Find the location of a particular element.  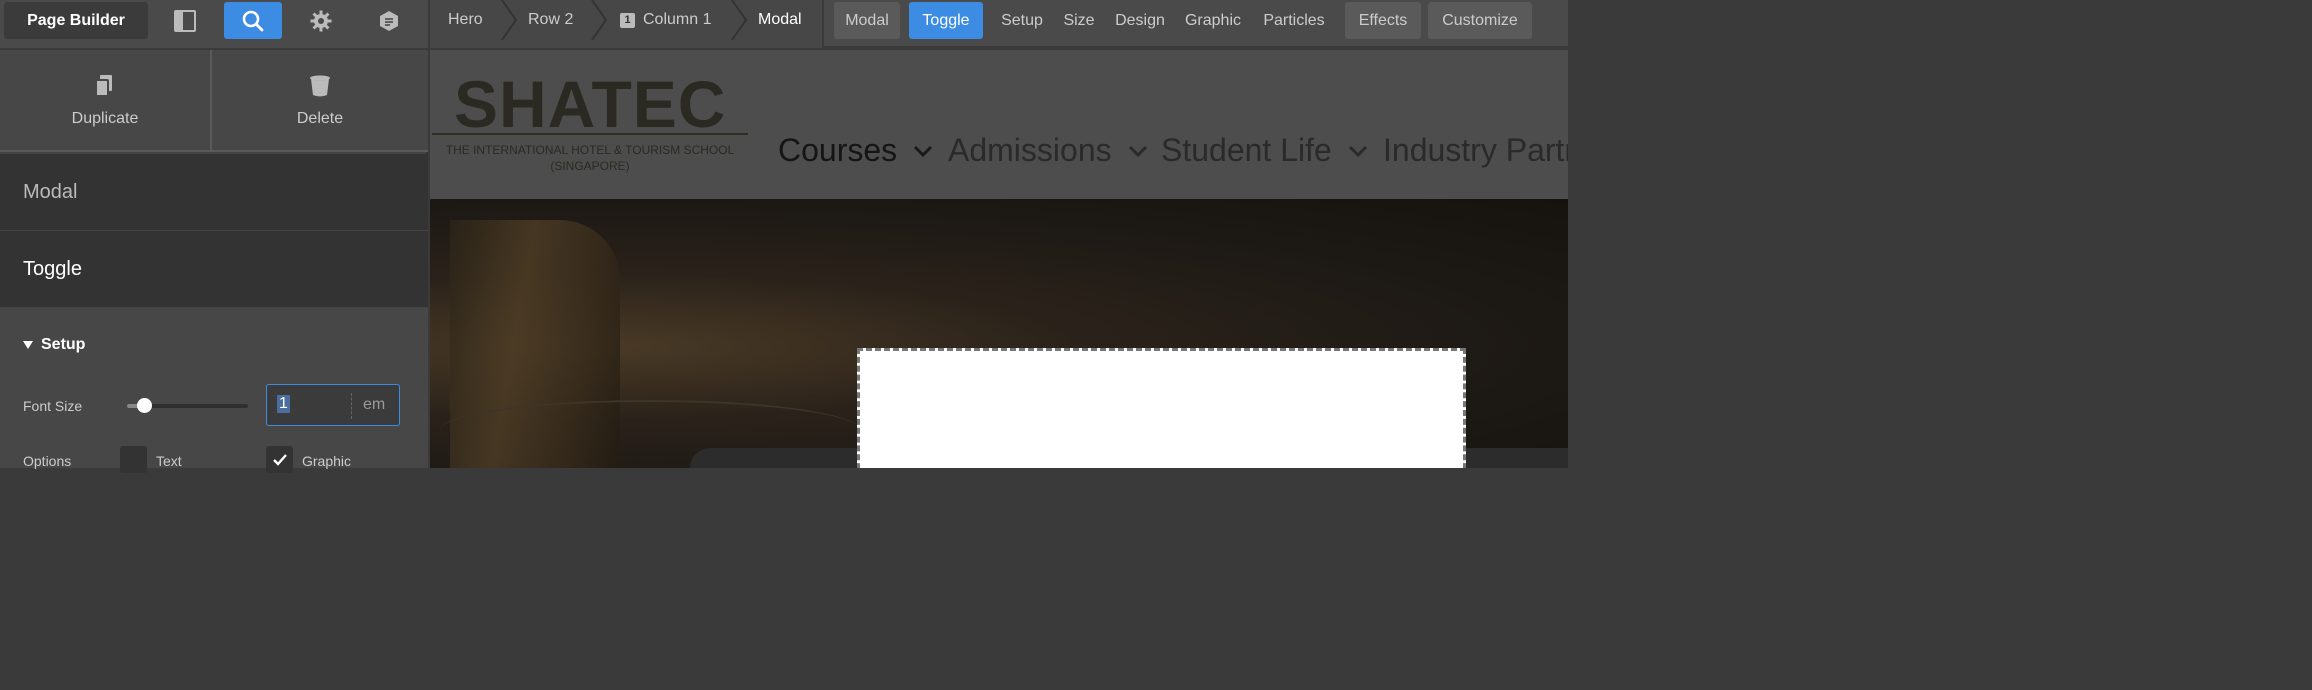

breadcrumb-modal: Modal is located at coordinates (780, 20).